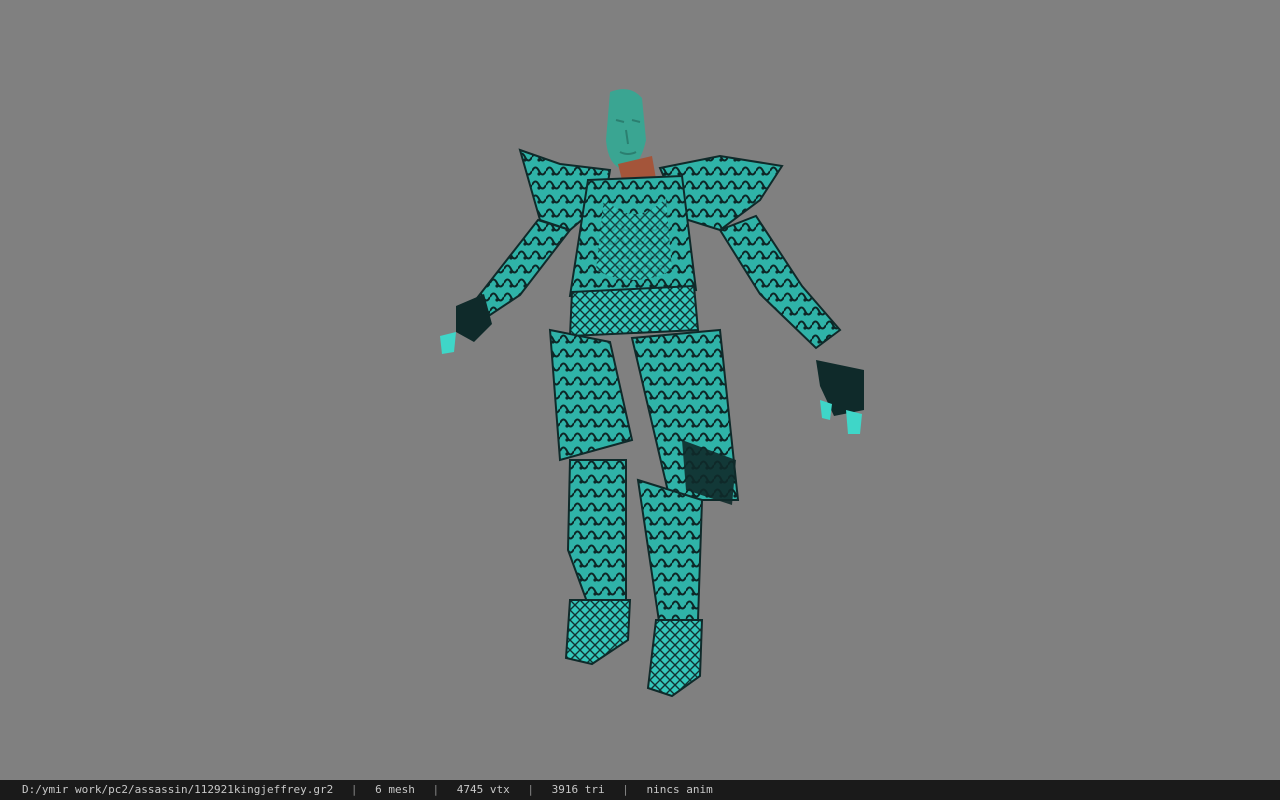 The width and height of the screenshot is (1280, 800). I want to click on mesh-count: 6 mesh, so click(395, 789).